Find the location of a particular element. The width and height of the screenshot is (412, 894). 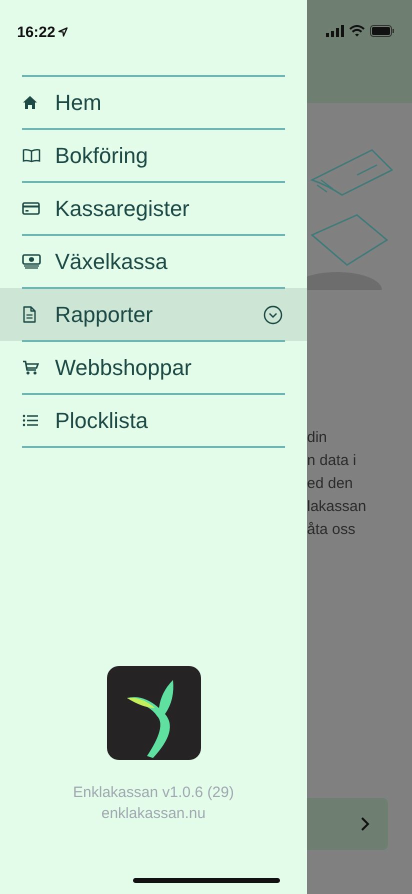

menu-item: Rapporter is located at coordinates (153, 314).